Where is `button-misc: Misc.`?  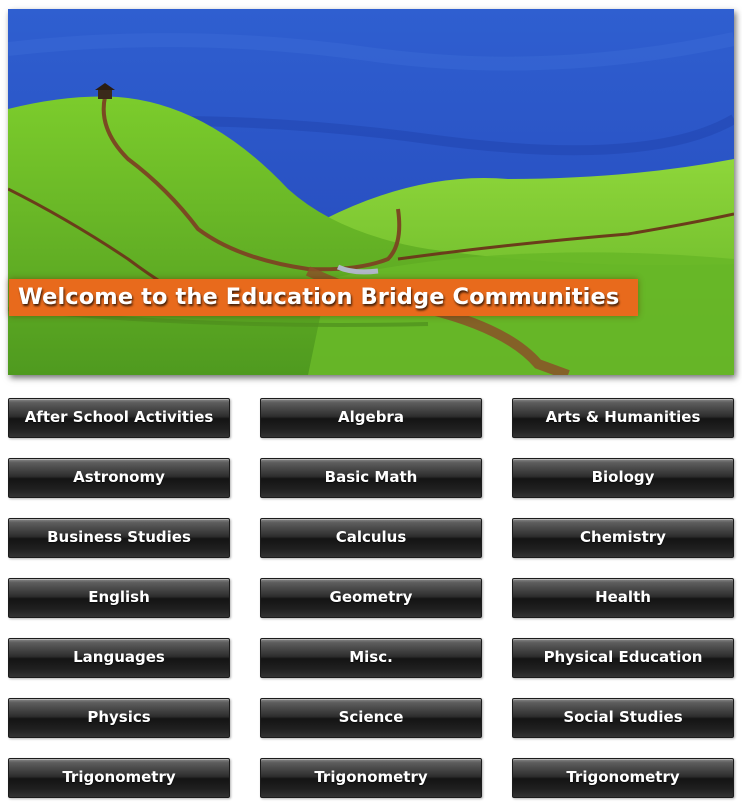 button-misc: Misc. is located at coordinates (371, 658).